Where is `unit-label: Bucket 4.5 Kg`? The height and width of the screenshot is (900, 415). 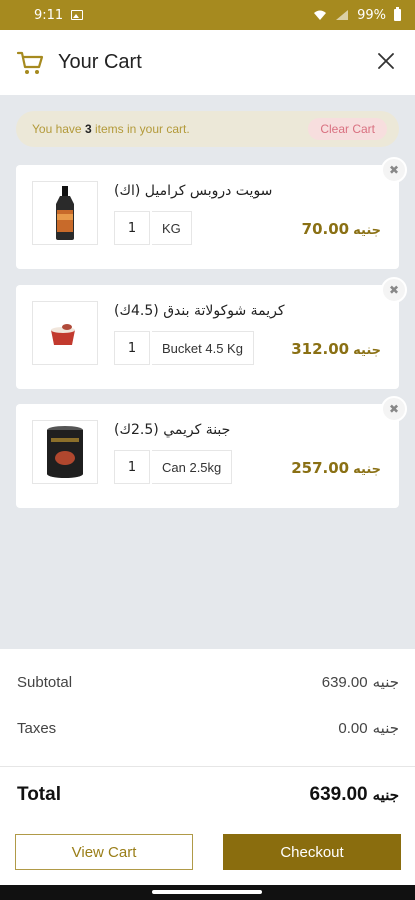
unit-label: Bucket 4.5 Kg is located at coordinates (203, 348).